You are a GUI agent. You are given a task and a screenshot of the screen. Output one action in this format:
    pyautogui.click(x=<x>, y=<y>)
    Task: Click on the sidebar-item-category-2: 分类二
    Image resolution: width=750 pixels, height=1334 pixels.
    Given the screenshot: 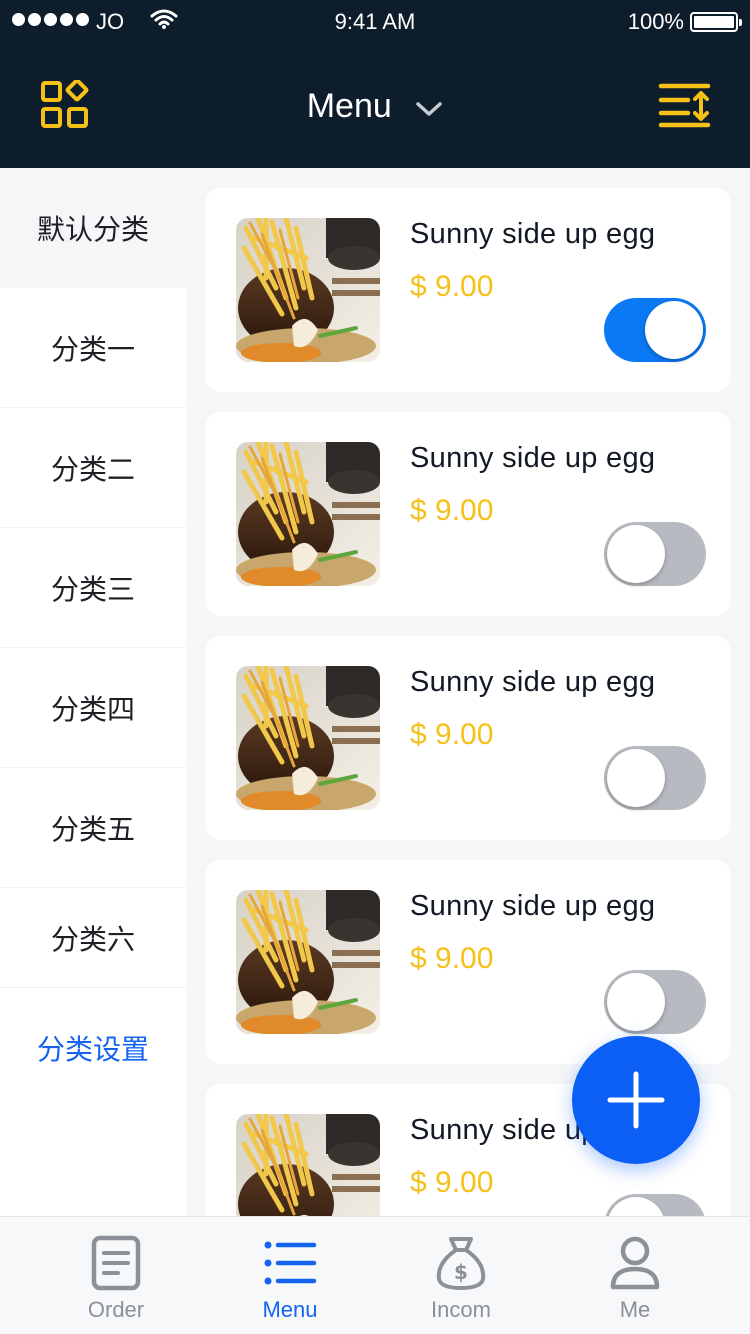 What is the action you would take?
    pyautogui.click(x=93, y=468)
    